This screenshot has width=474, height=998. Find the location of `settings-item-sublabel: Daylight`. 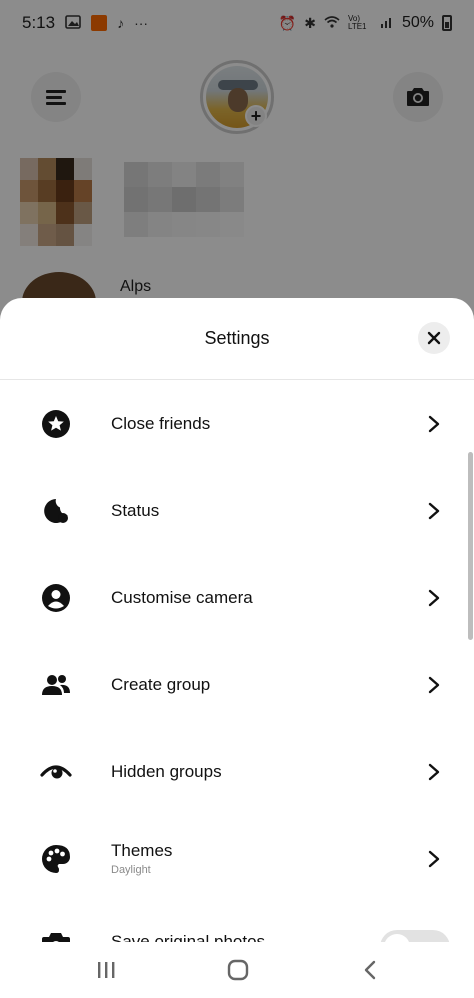

settings-item-sublabel: Daylight is located at coordinates (131, 870).